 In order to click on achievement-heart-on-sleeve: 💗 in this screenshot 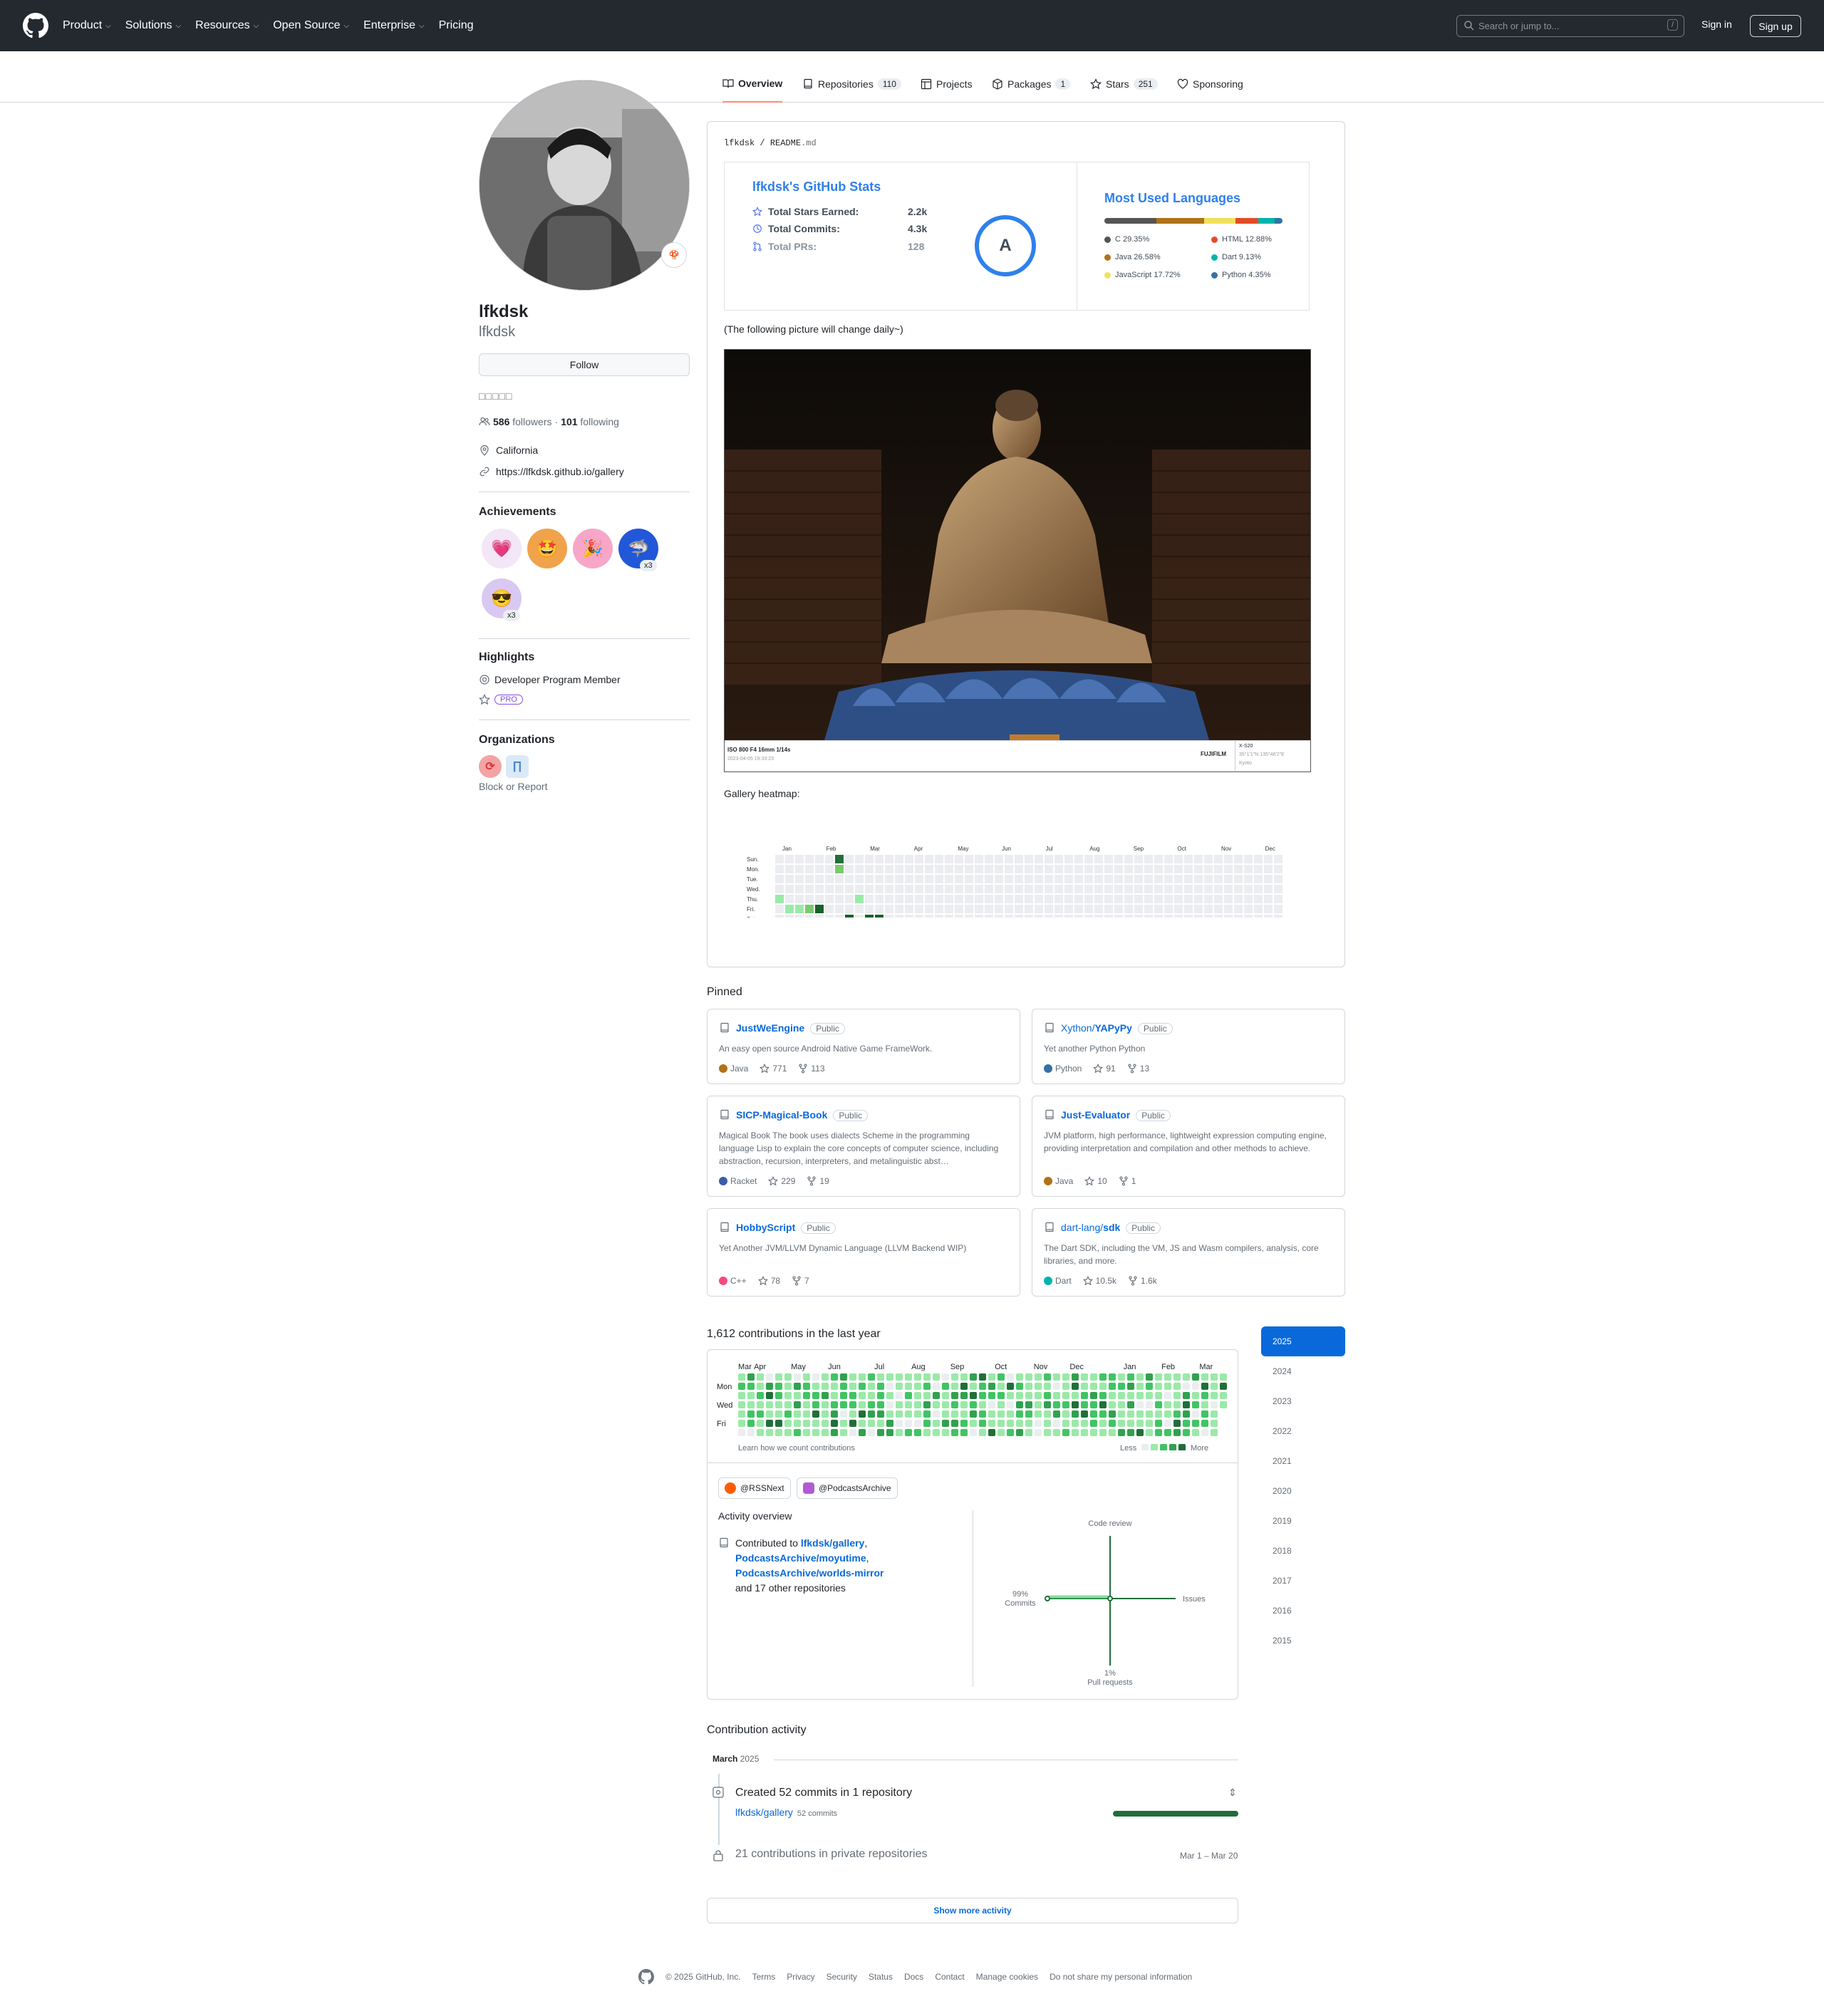, I will do `click(502, 548)`.